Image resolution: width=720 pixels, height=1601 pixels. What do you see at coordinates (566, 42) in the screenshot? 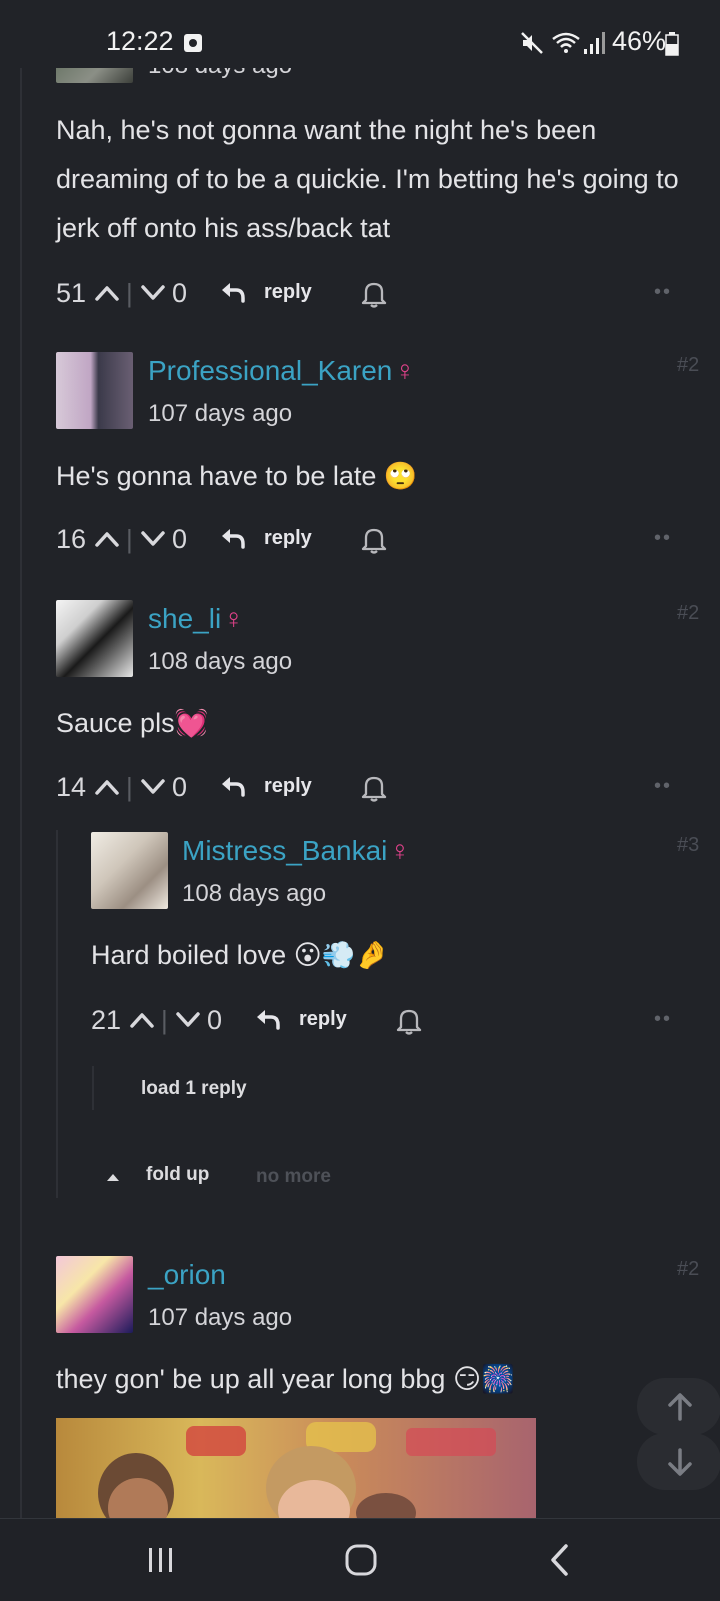
I see `wifi-icon` at bounding box center [566, 42].